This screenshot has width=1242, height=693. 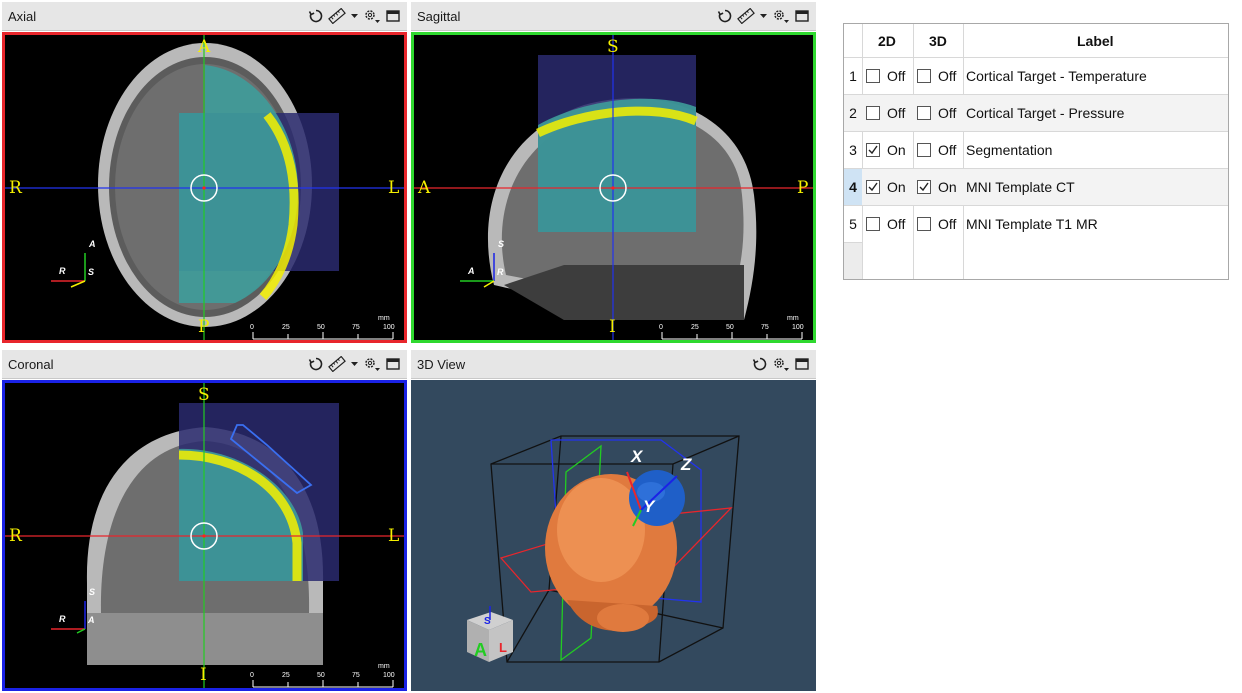 I want to click on axial-view-toolbar, so click(x=354, y=16).